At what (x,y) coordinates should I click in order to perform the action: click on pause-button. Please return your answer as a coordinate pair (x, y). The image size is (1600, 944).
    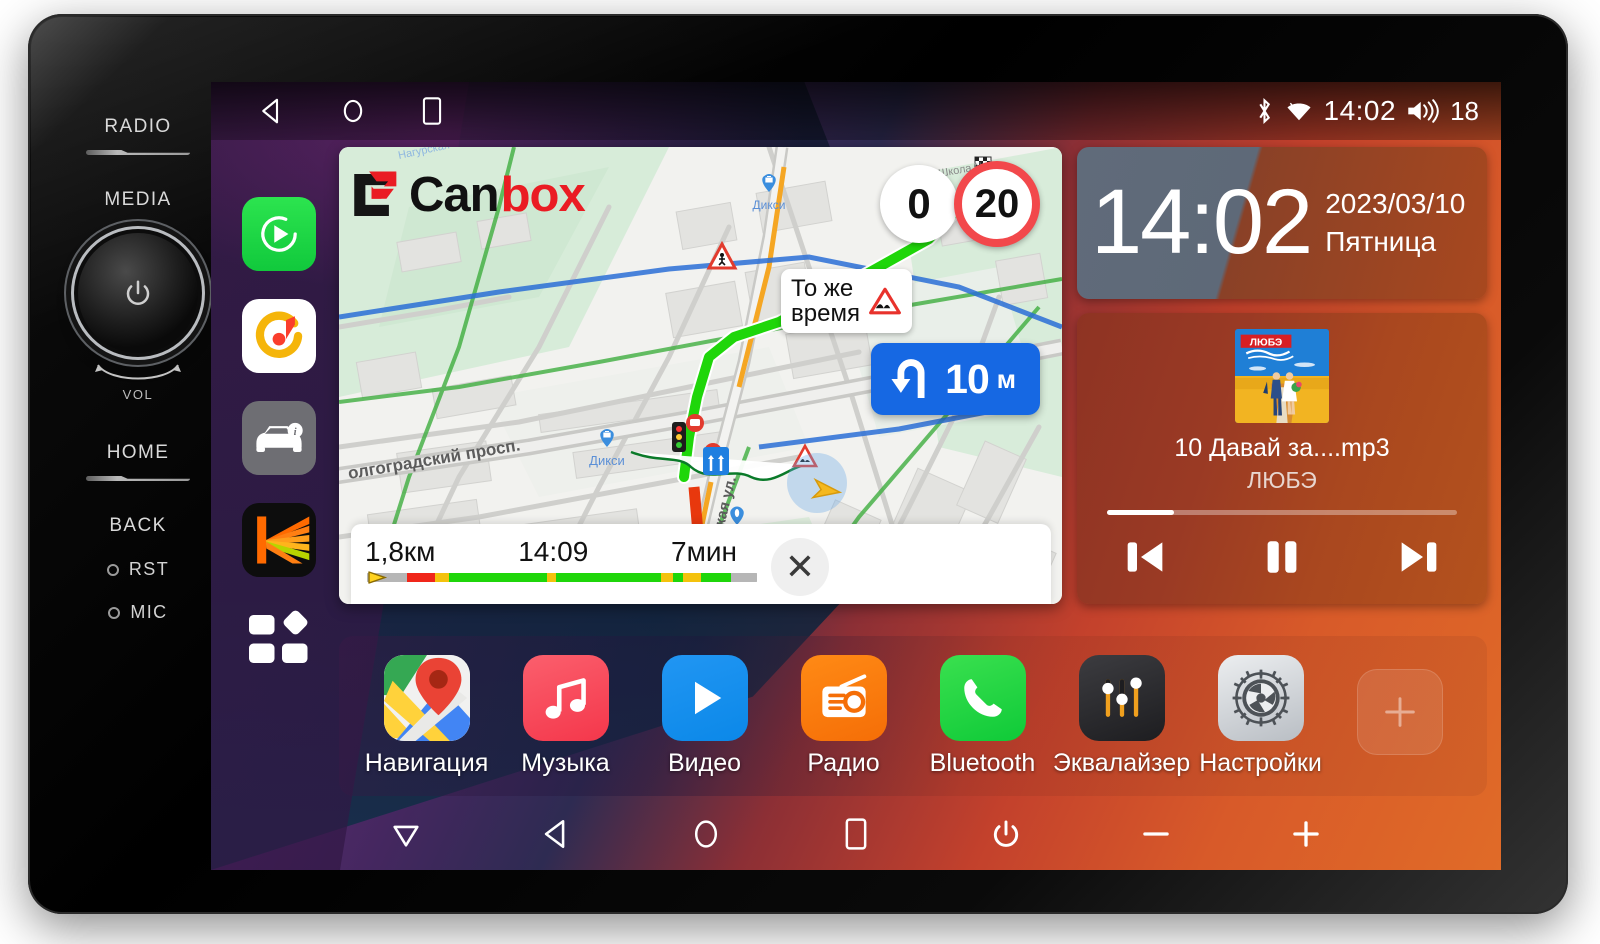
    Looking at the image, I should click on (1282, 557).